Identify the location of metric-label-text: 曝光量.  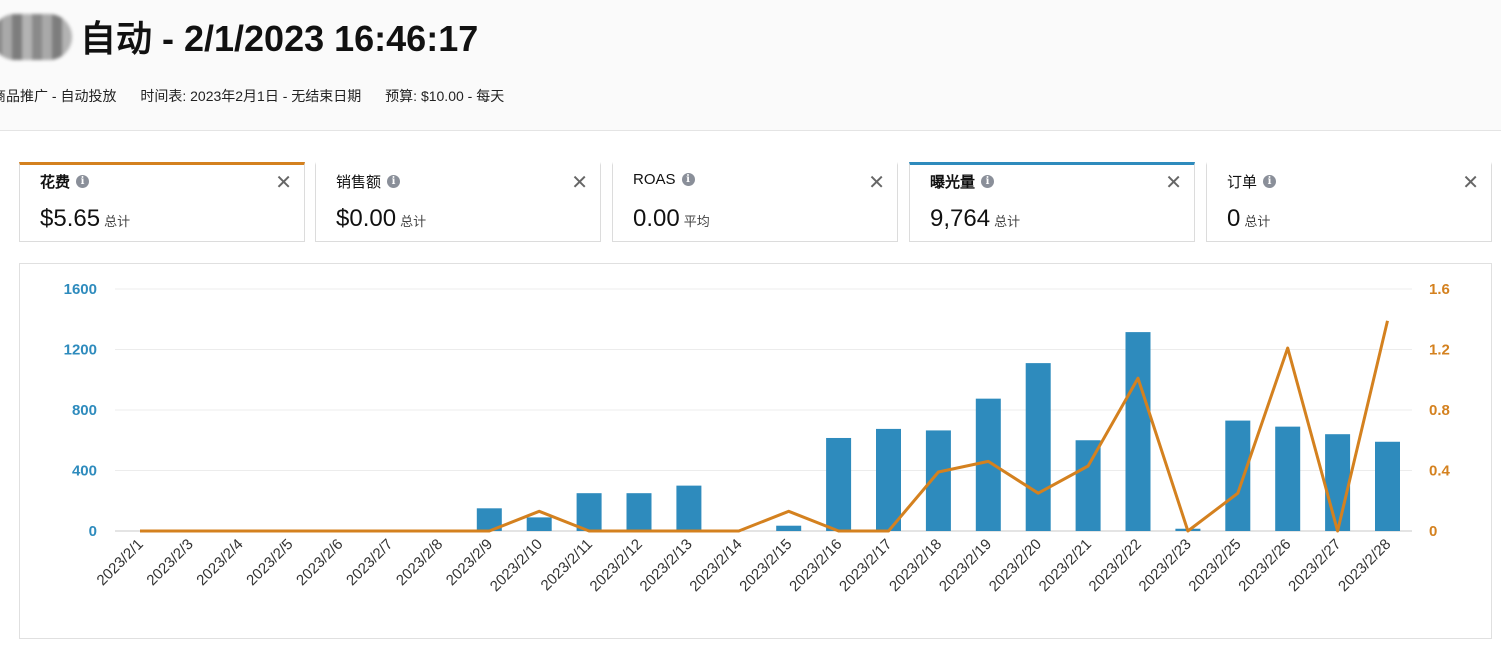
(953, 182).